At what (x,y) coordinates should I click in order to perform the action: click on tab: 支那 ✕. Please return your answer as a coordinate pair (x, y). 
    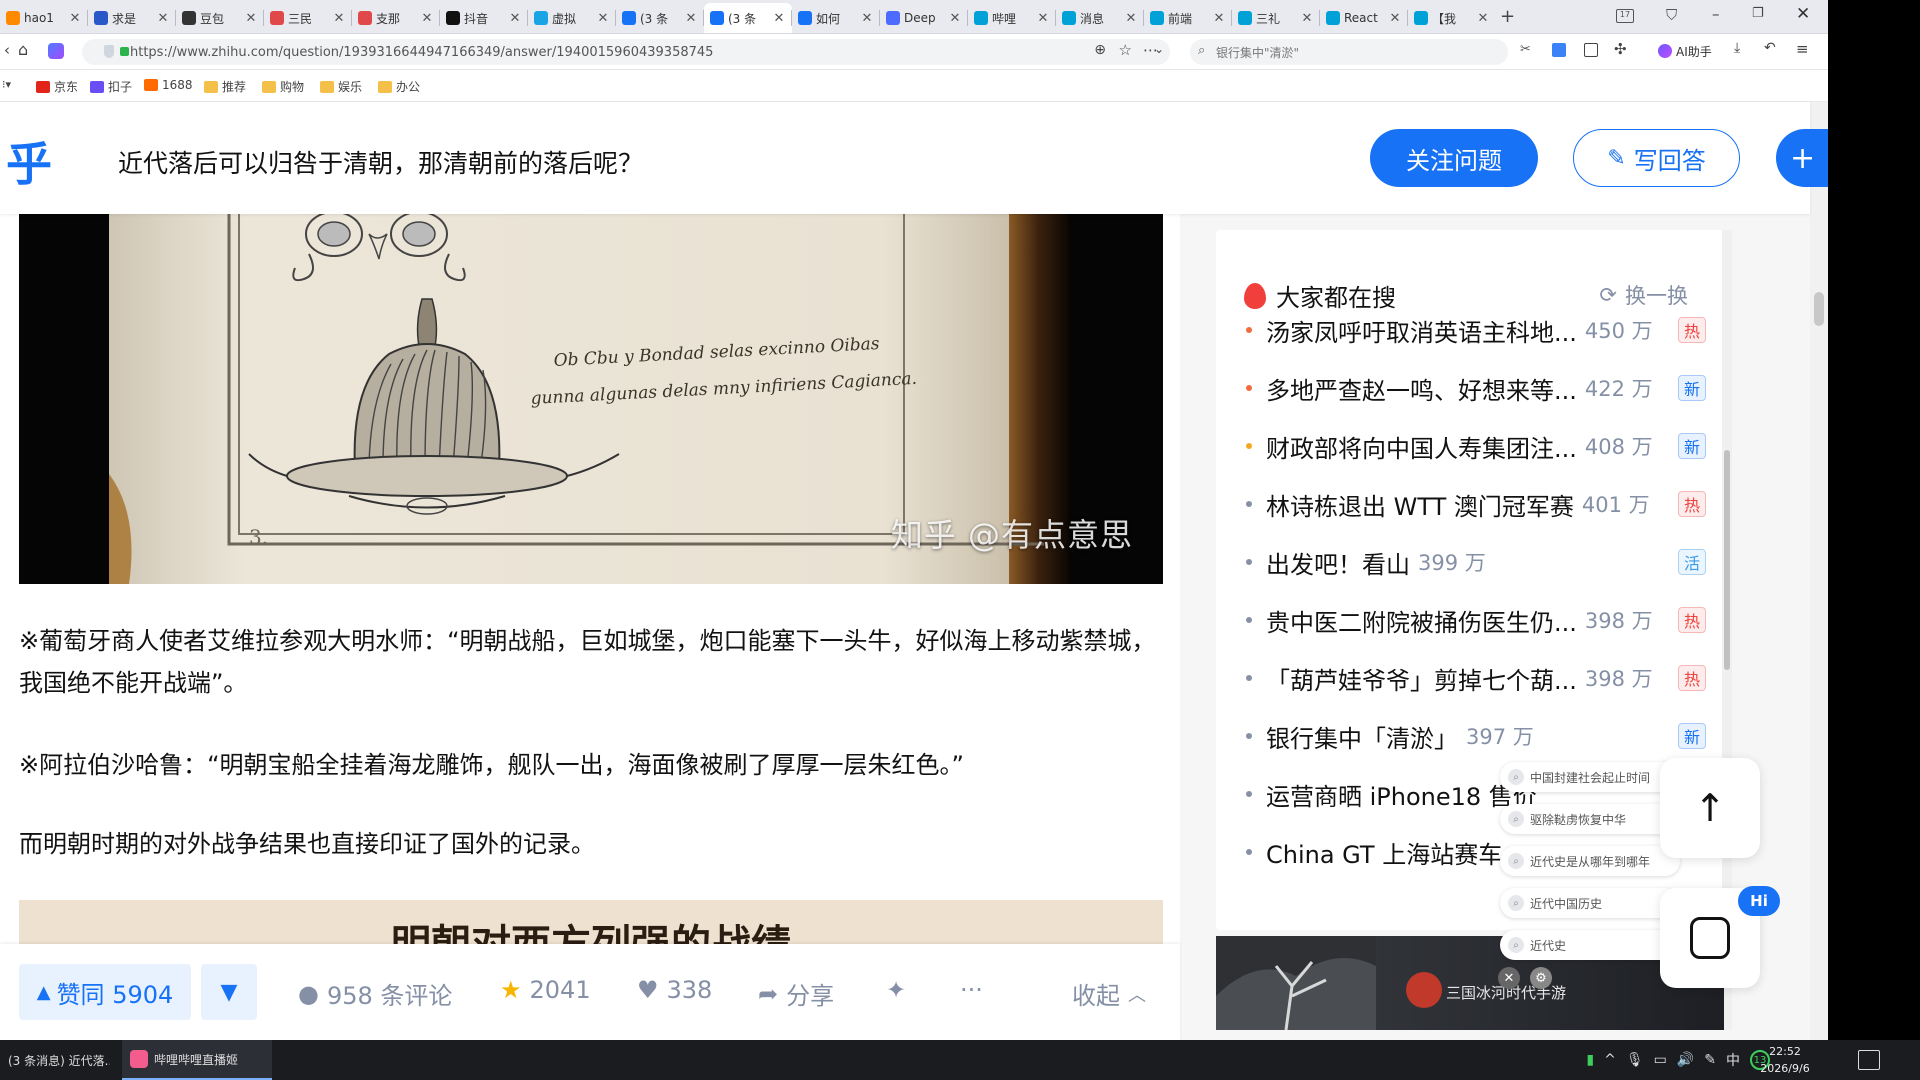
    Looking at the image, I should click on (396, 18).